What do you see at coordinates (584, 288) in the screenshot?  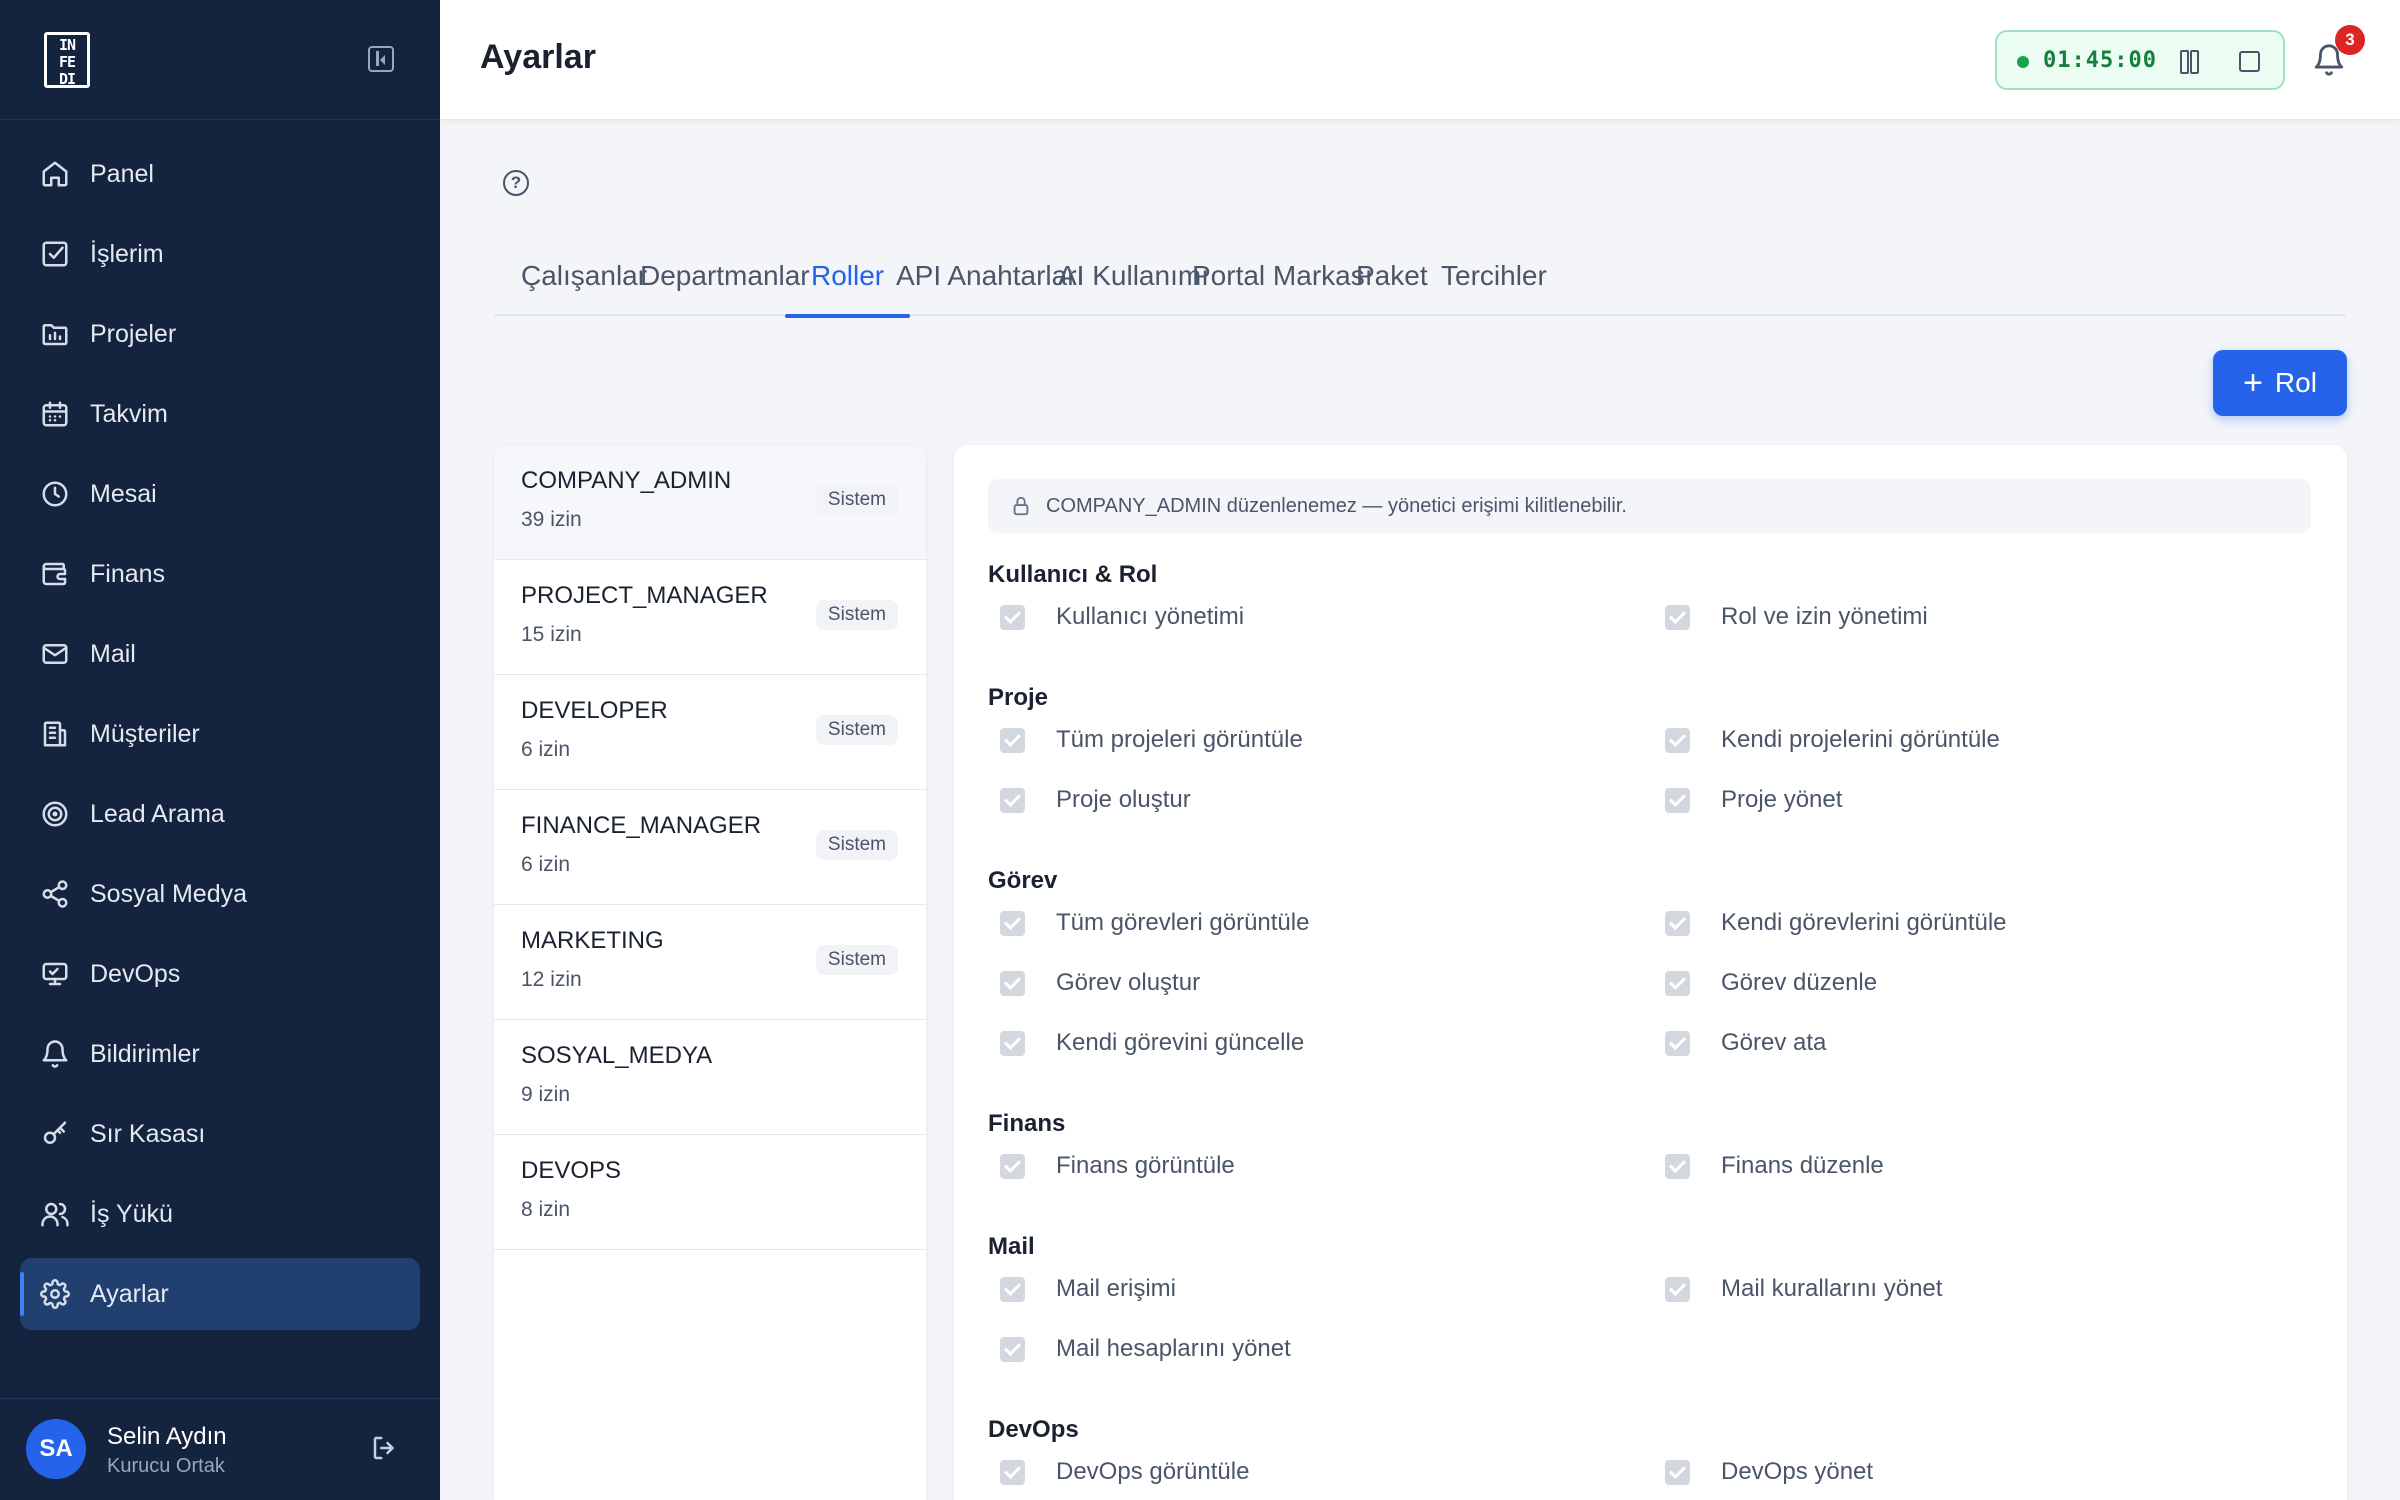 I see `tab-calisanlar: Çalışanlar` at bounding box center [584, 288].